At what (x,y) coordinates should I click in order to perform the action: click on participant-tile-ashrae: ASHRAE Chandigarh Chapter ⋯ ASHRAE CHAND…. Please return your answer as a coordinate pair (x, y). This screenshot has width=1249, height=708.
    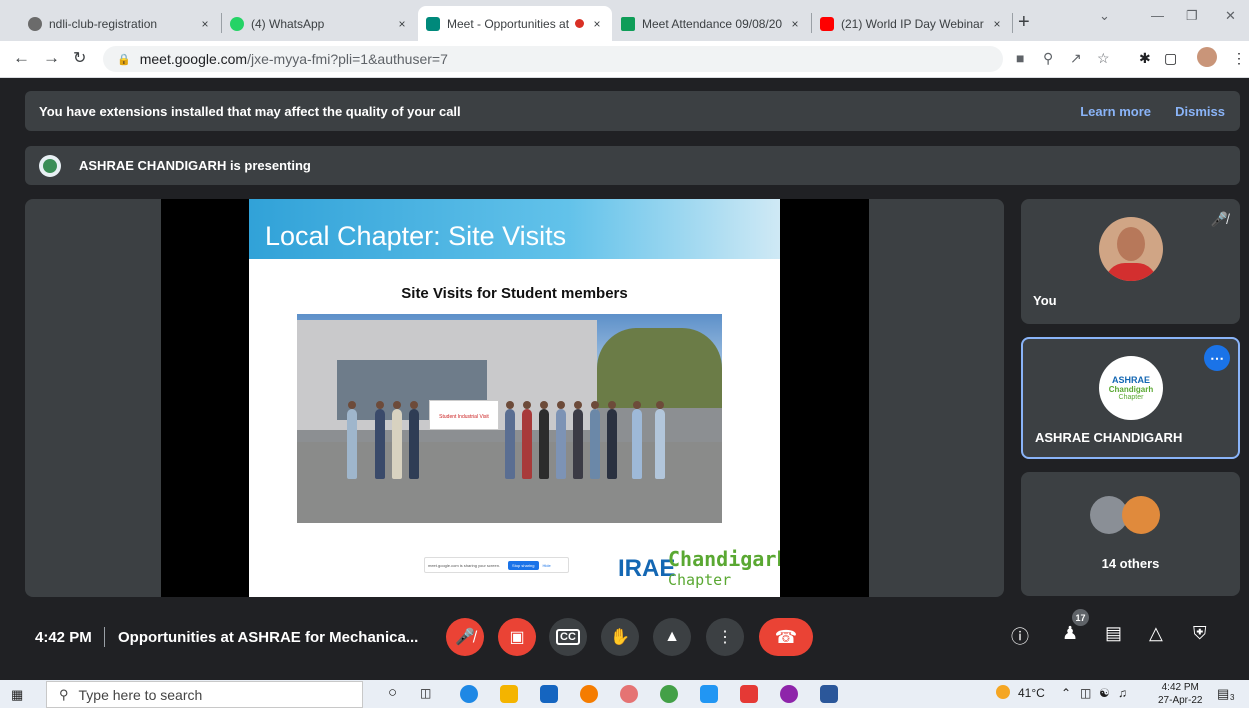
    Looking at the image, I should click on (1130, 398).